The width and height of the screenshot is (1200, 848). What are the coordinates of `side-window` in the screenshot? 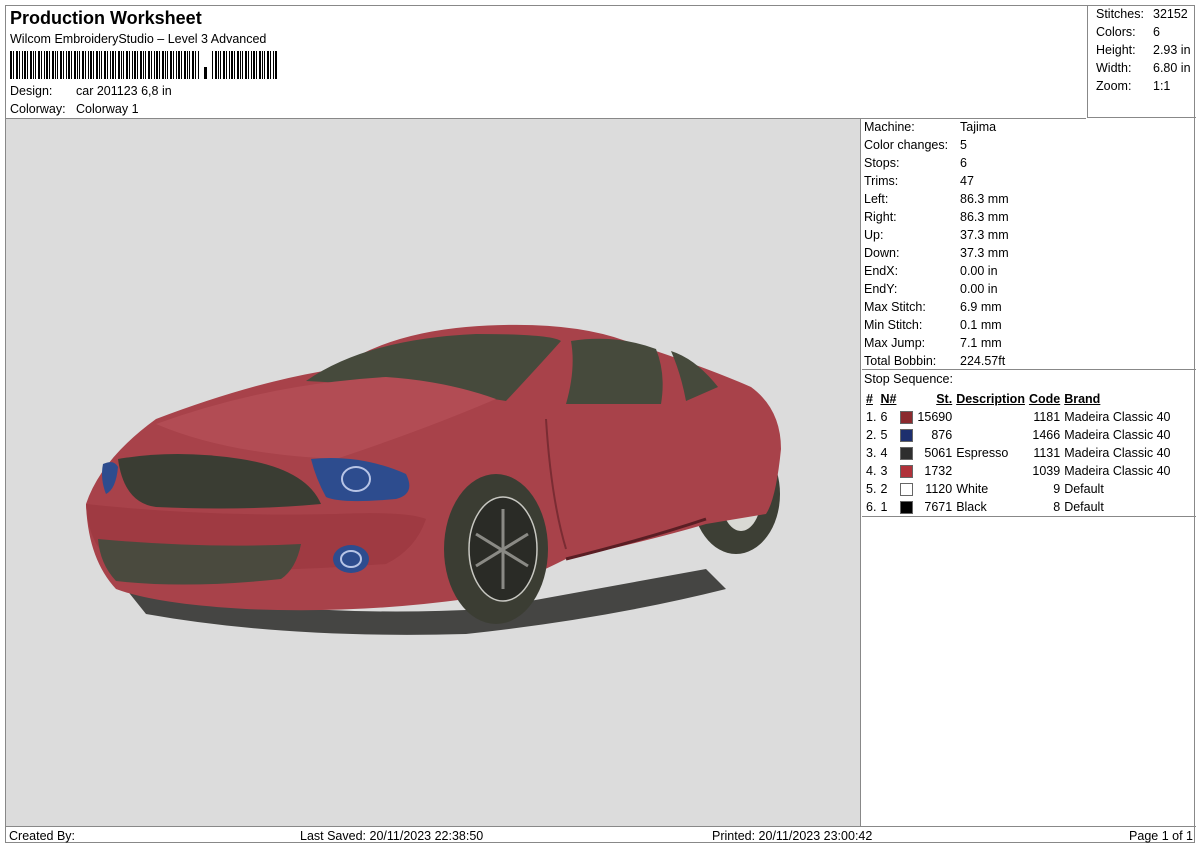 It's located at (614, 371).